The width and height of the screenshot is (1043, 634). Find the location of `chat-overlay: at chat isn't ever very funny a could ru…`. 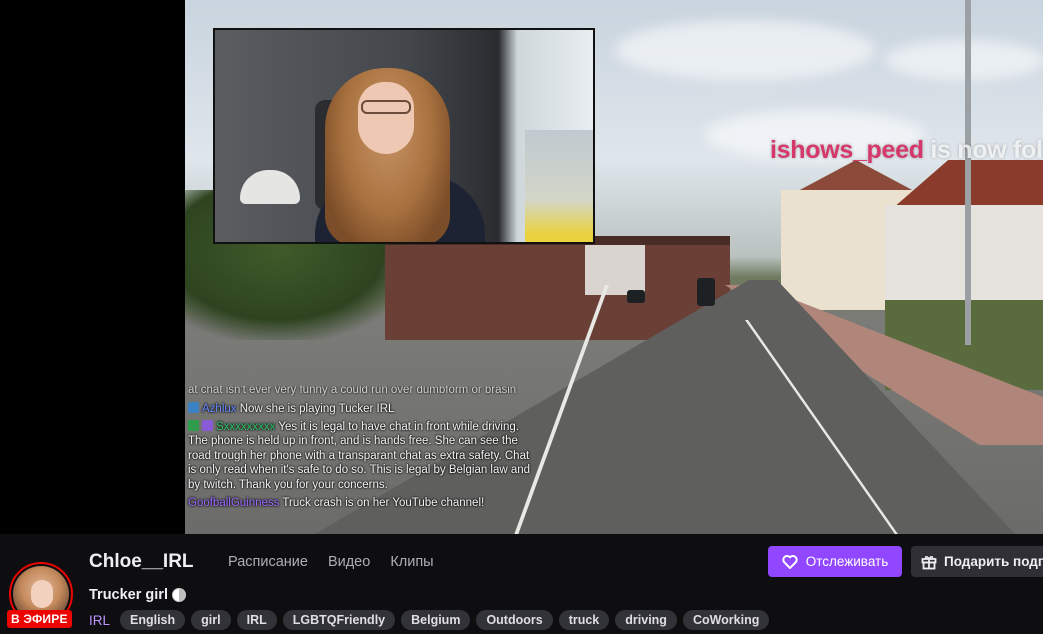

chat-overlay: at chat isn't ever very funny a could ru… is located at coordinates (360, 449).